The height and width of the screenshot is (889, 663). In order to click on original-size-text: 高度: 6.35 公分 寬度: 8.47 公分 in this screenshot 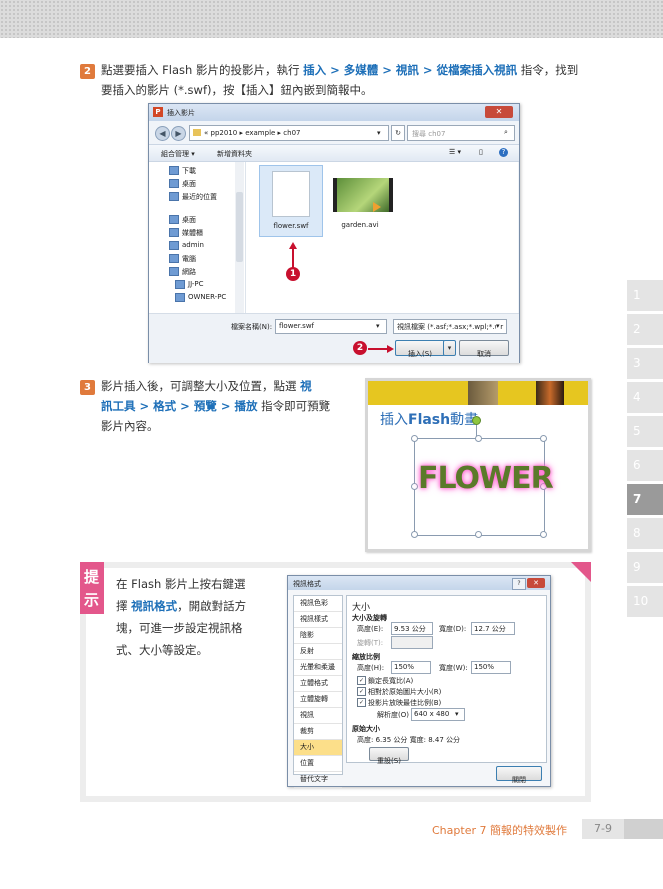, I will do `click(409, 740)`.